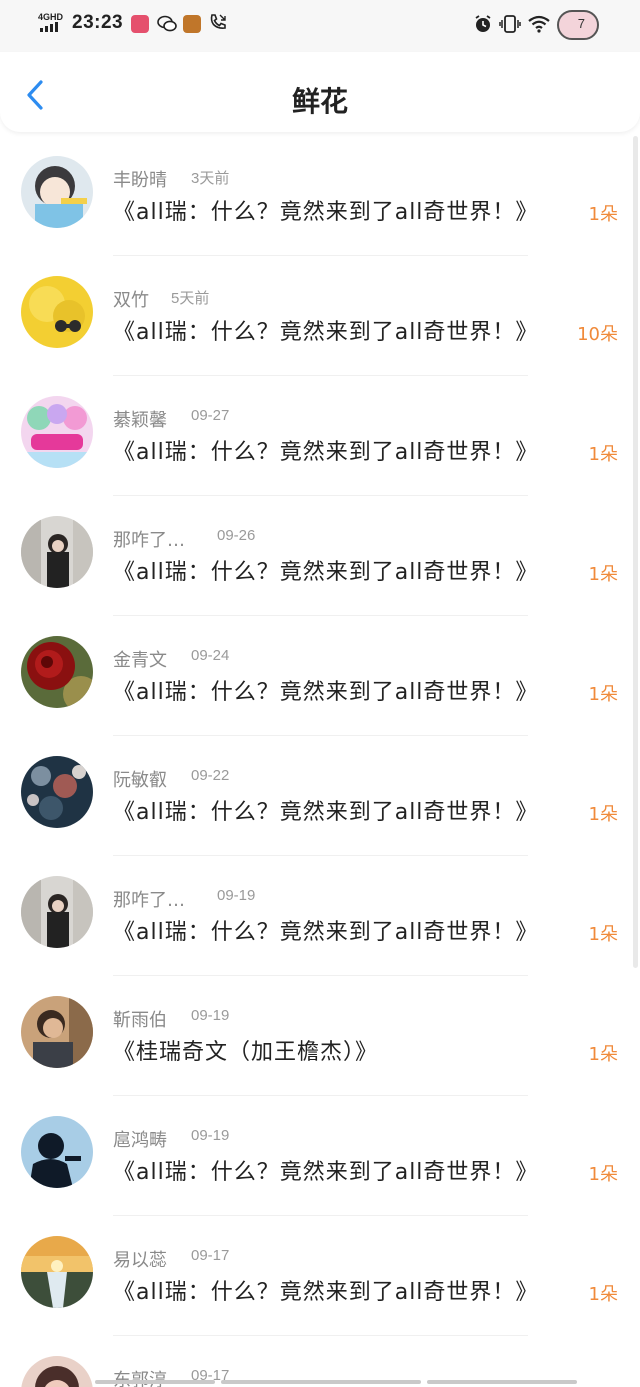 This screenshot has height=1387, width=640. I want to click on user-name: 靳雨伯, so click(140, 1020).